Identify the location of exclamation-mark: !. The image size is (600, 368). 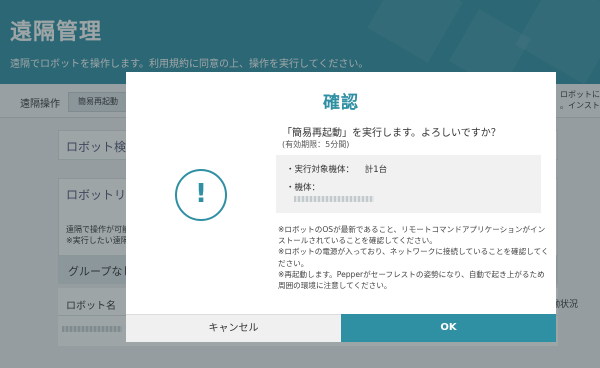
(201, 194).